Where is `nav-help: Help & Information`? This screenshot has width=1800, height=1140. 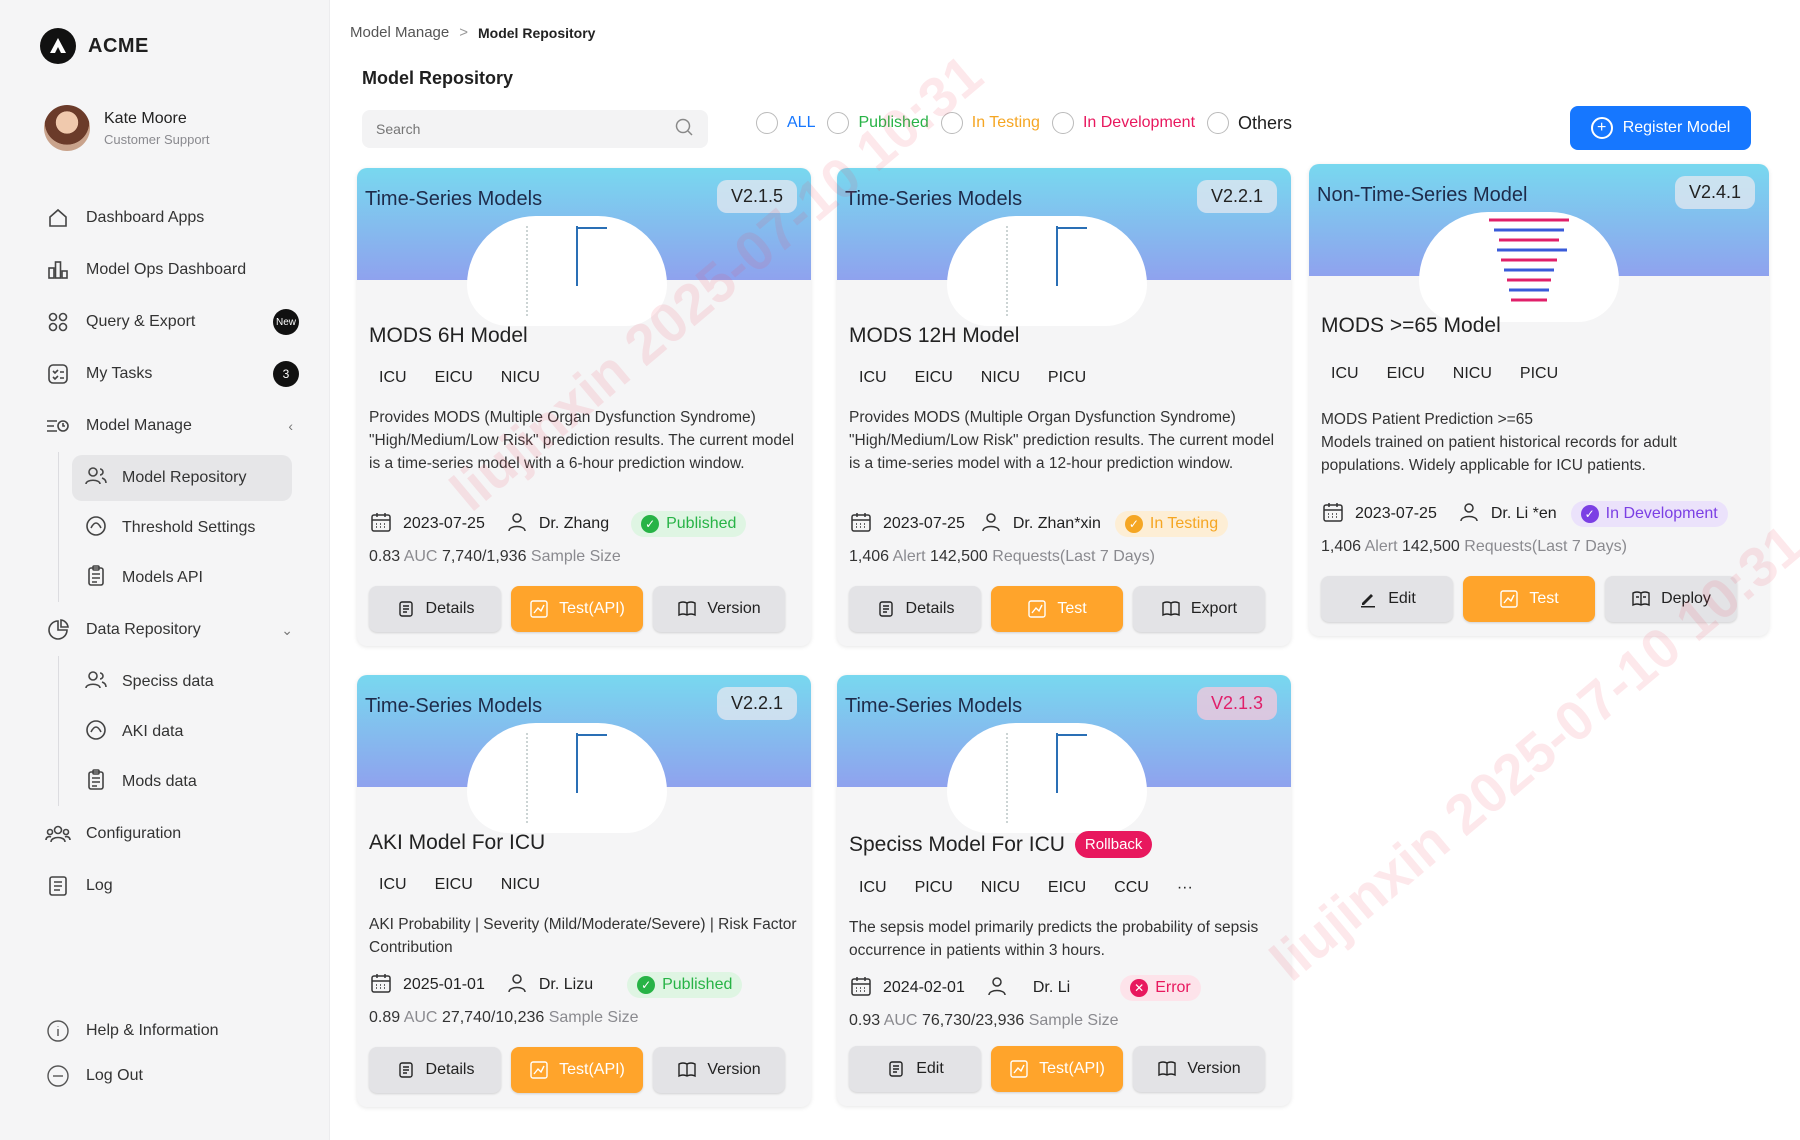 nav-help: Help & Information is located at coordinates (171, 1031).